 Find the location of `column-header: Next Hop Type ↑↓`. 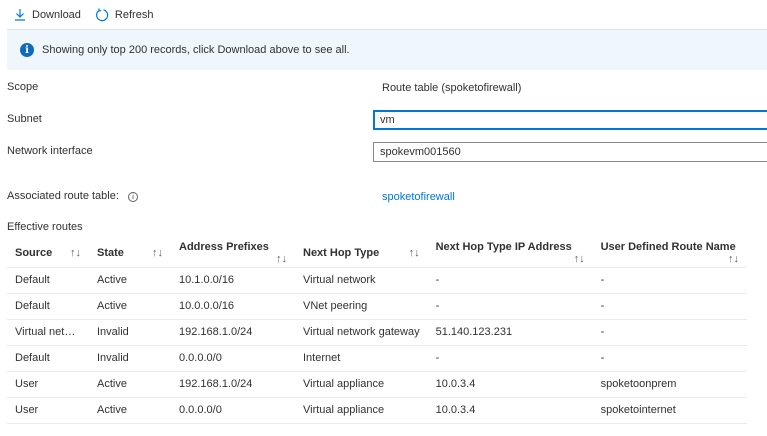

column-header: Next Hop Type ↑↓ is located at coordinates (361, 253).